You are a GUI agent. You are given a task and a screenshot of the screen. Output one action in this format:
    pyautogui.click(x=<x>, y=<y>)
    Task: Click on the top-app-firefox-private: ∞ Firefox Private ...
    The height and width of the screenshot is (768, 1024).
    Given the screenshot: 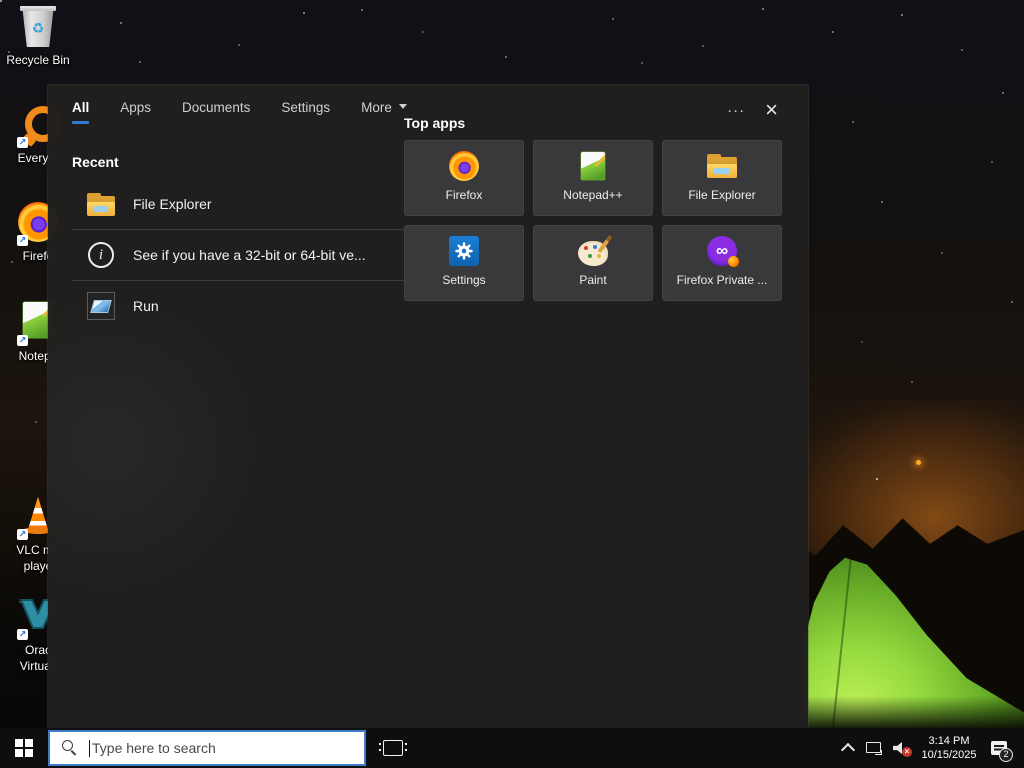 What is the action you would take?
    pyautogui.click(x=722, y=263)
    